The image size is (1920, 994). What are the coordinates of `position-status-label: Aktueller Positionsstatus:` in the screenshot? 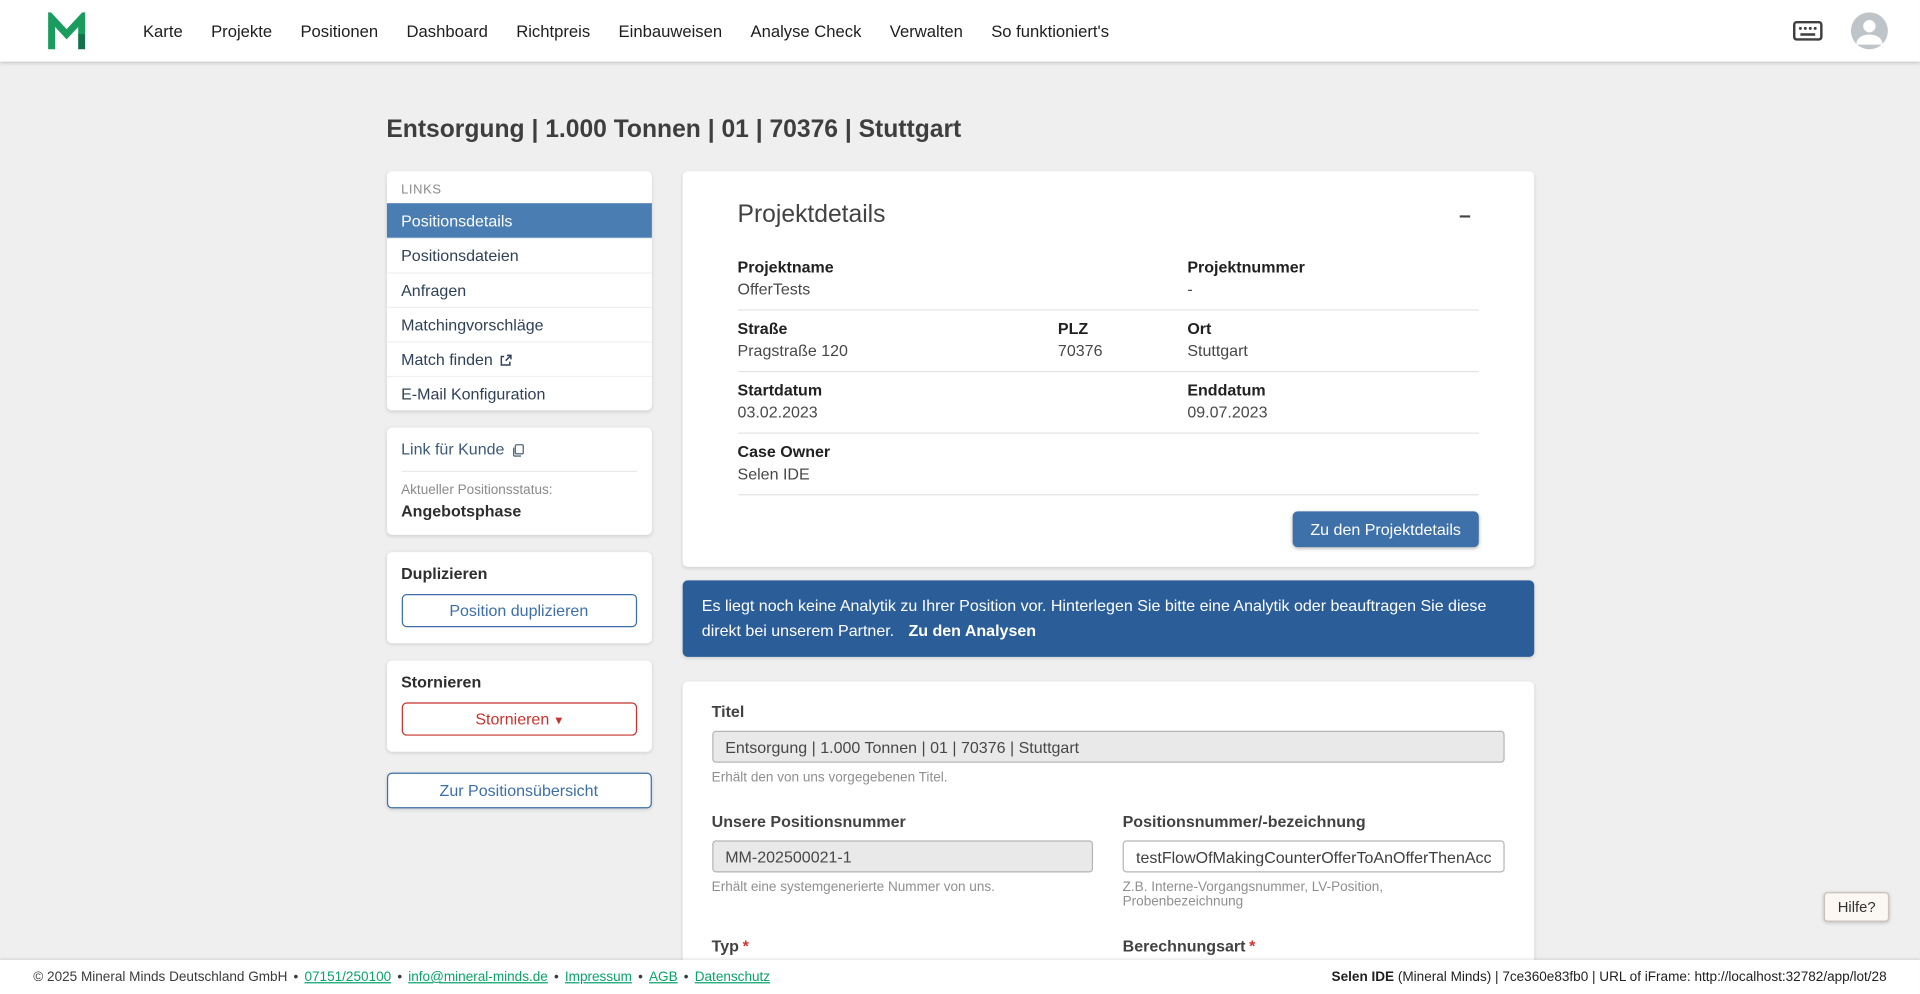 It's located at (477, 490).